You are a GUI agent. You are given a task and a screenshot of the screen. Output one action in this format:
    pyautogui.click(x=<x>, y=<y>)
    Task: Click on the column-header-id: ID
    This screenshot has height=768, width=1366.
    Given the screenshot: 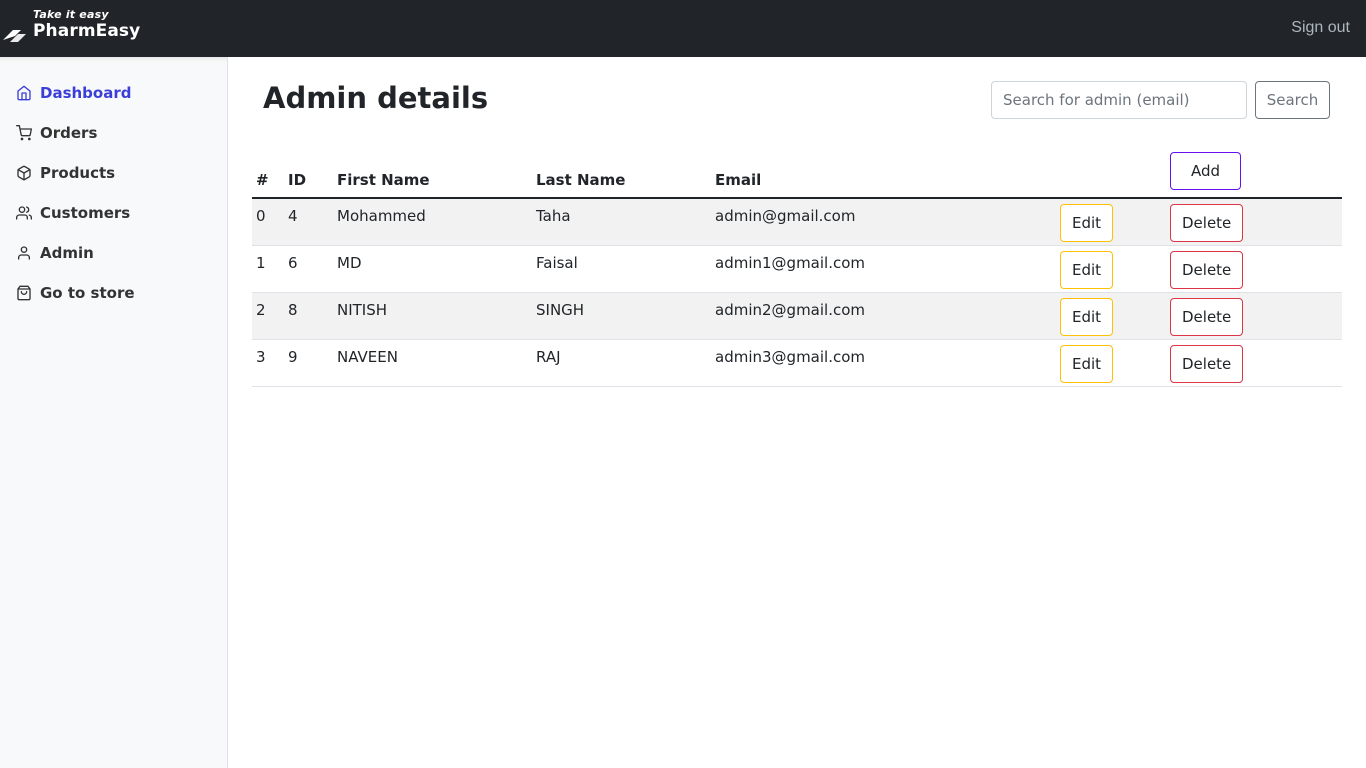 What is the action you would take?
    pyautogui.click(x=308, y=176)
    